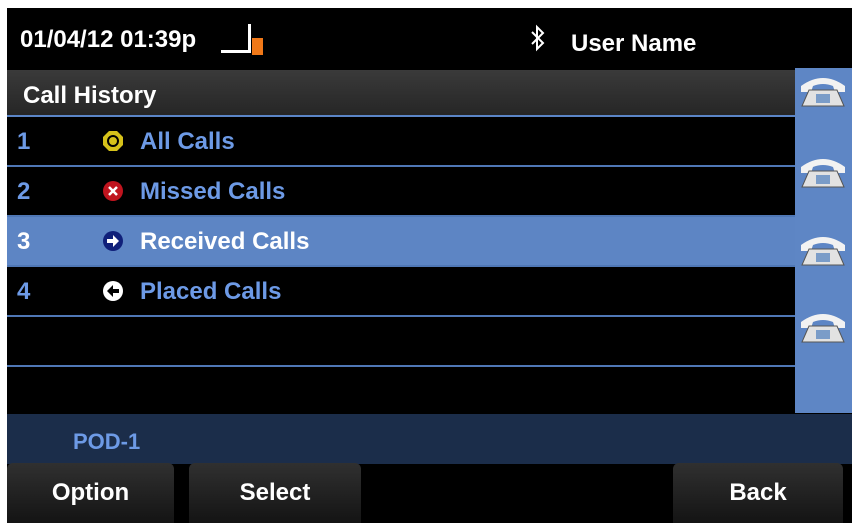  I want to click on list-item-label: Received Calls, so click(225, 241).